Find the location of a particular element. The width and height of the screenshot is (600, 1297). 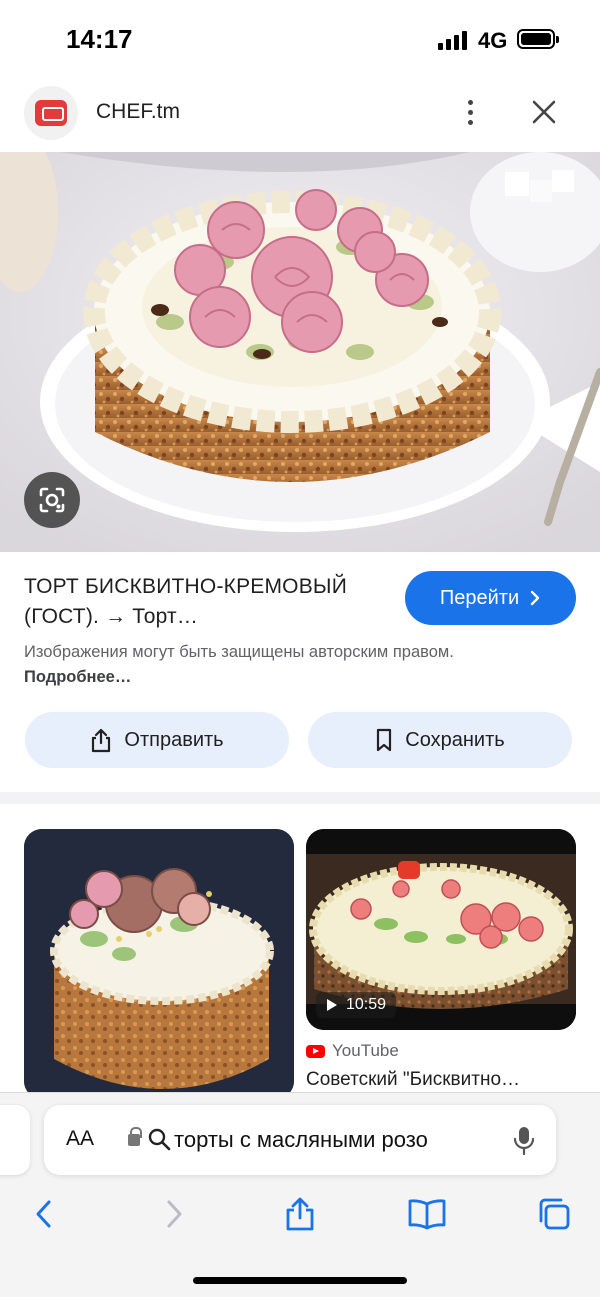

browser-toolbar is located at coordinates (300, 1213).